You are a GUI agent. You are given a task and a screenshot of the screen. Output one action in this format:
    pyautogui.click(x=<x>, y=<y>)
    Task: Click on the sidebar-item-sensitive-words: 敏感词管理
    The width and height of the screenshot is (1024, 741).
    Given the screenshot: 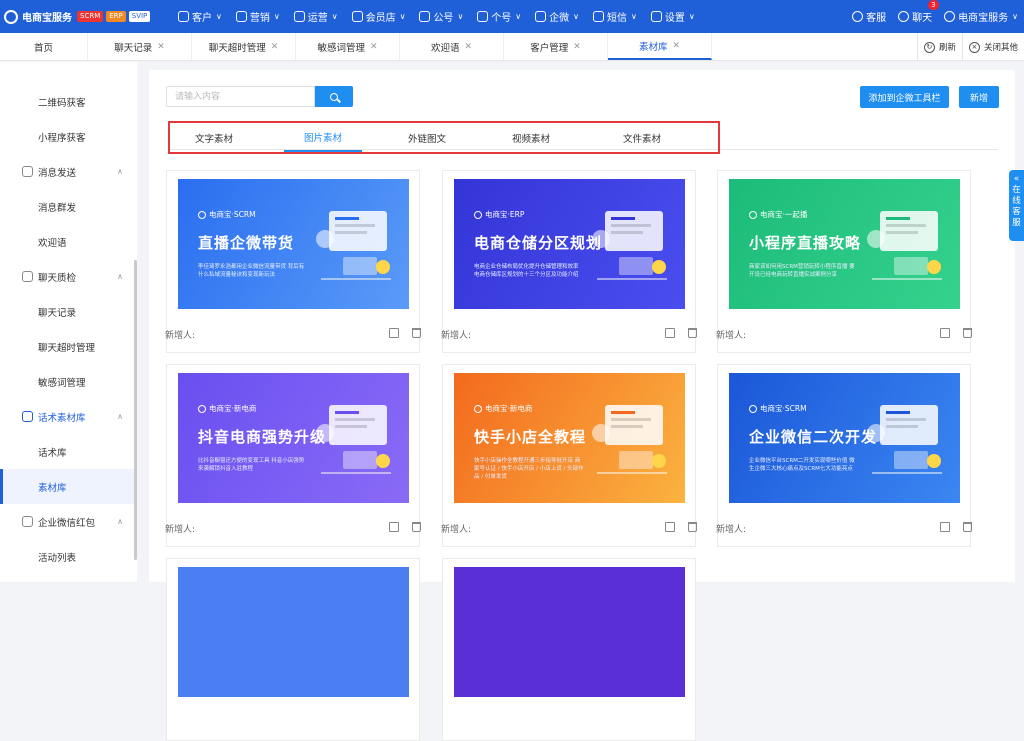 What is the action you would take?
    pyautogui.click(x=68, y=381)
    